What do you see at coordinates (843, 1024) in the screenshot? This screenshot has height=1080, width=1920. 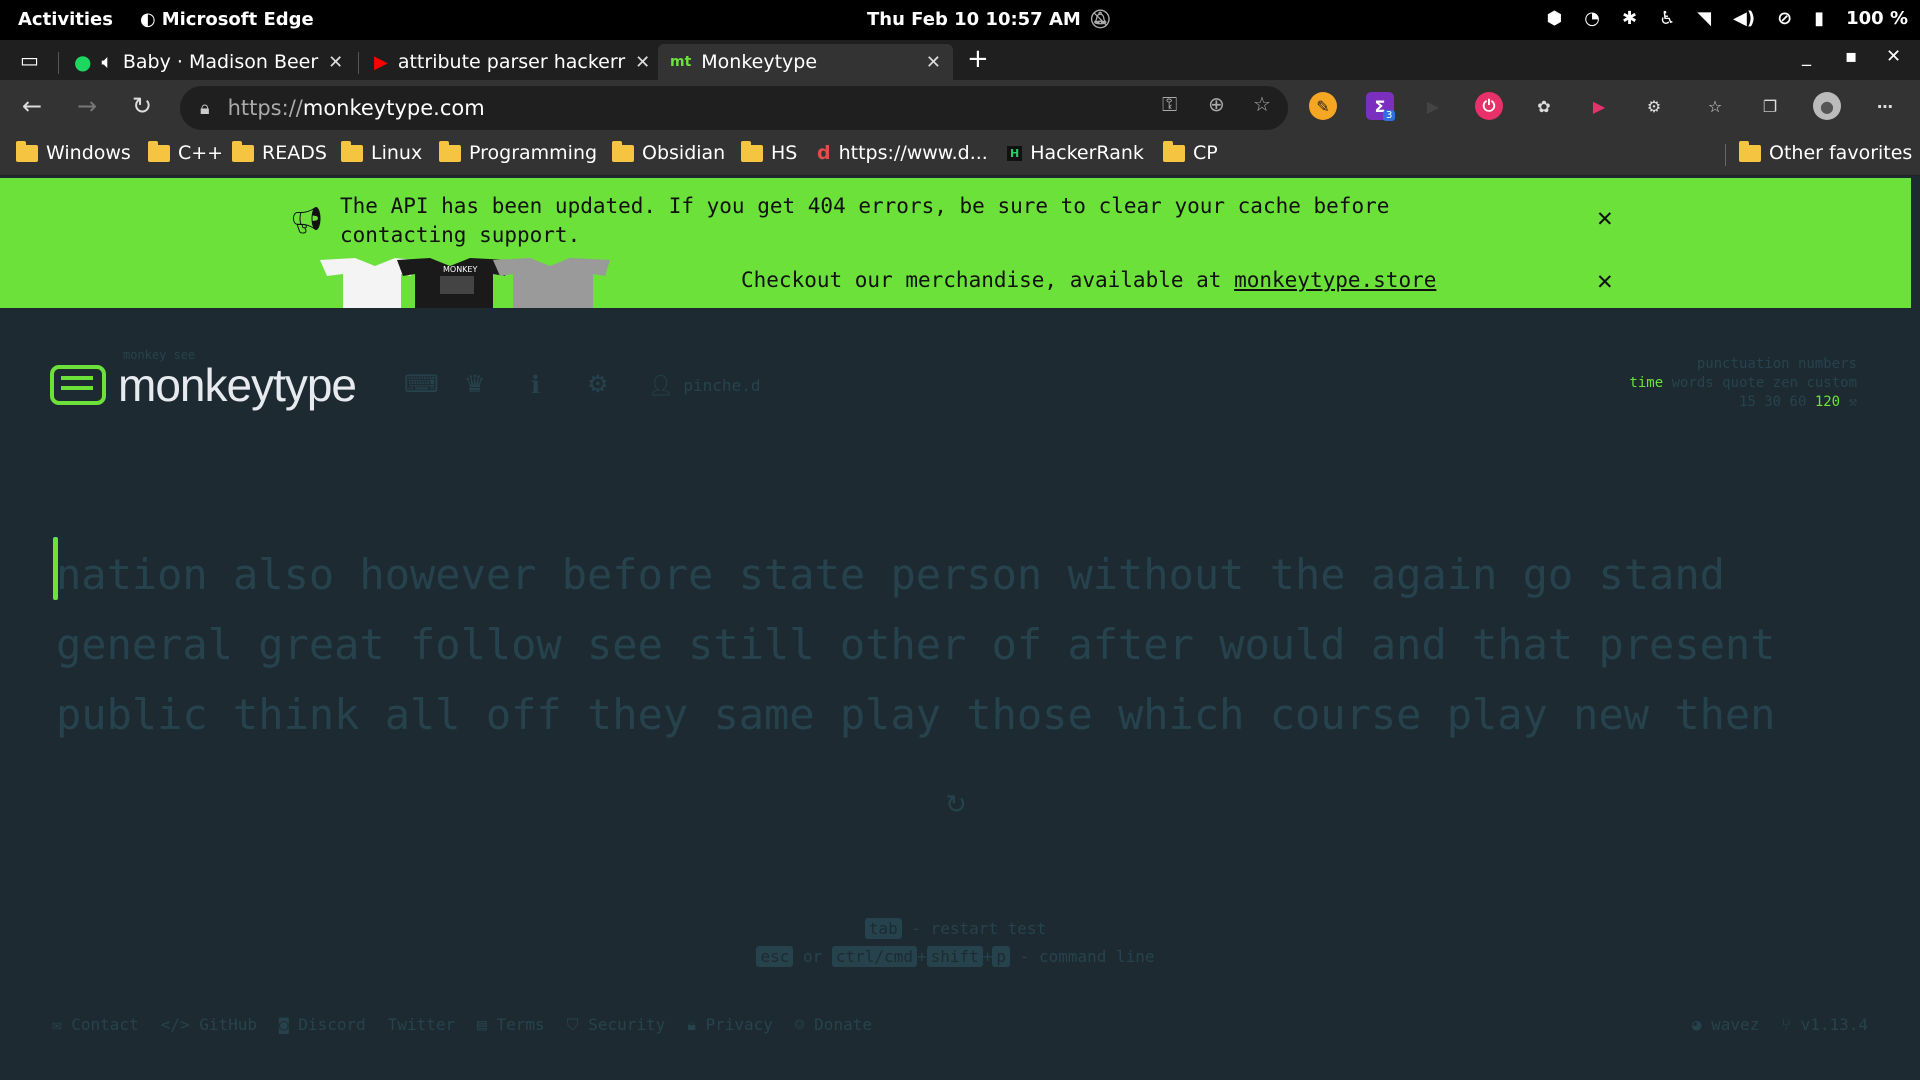 I see `footer-link-label: Donate` at bounding box center [843, 1024].